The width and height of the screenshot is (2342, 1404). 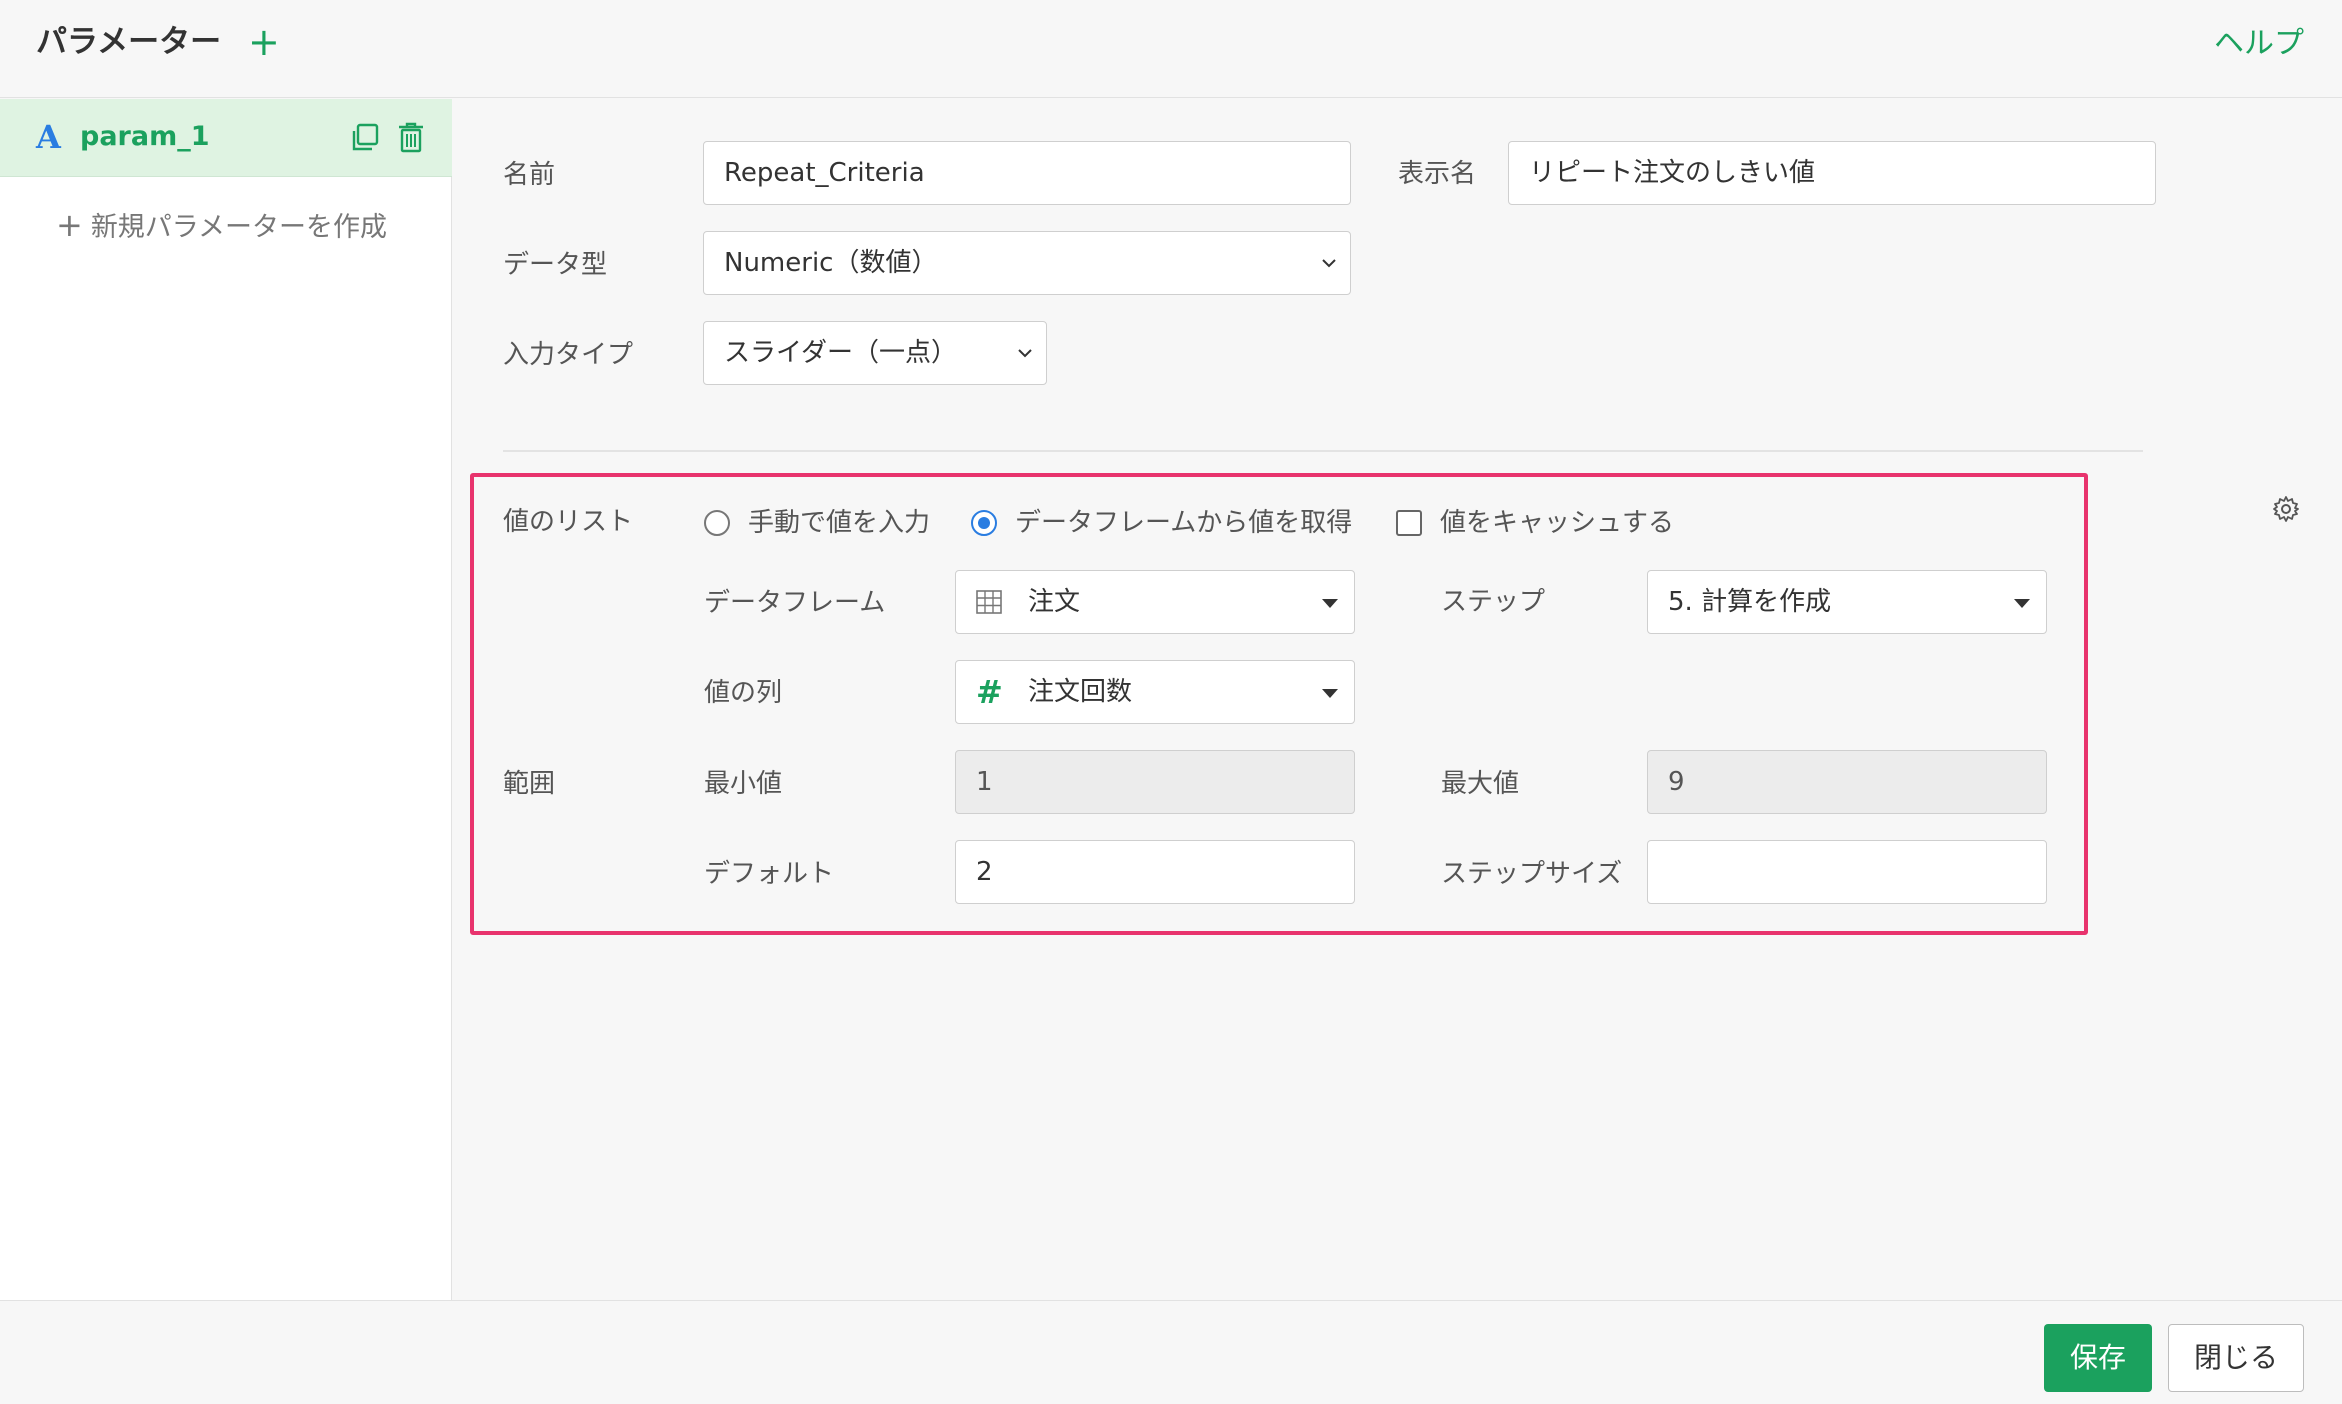 I want to click on copy-icon, so click(x=365, y=138).